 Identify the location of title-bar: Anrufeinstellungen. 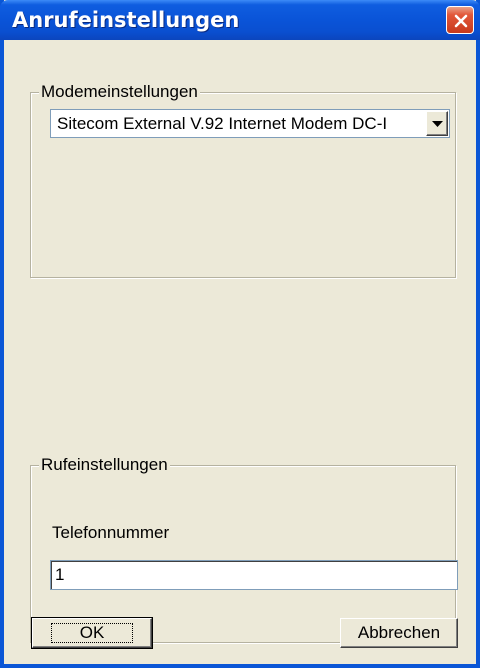
(240, 20).